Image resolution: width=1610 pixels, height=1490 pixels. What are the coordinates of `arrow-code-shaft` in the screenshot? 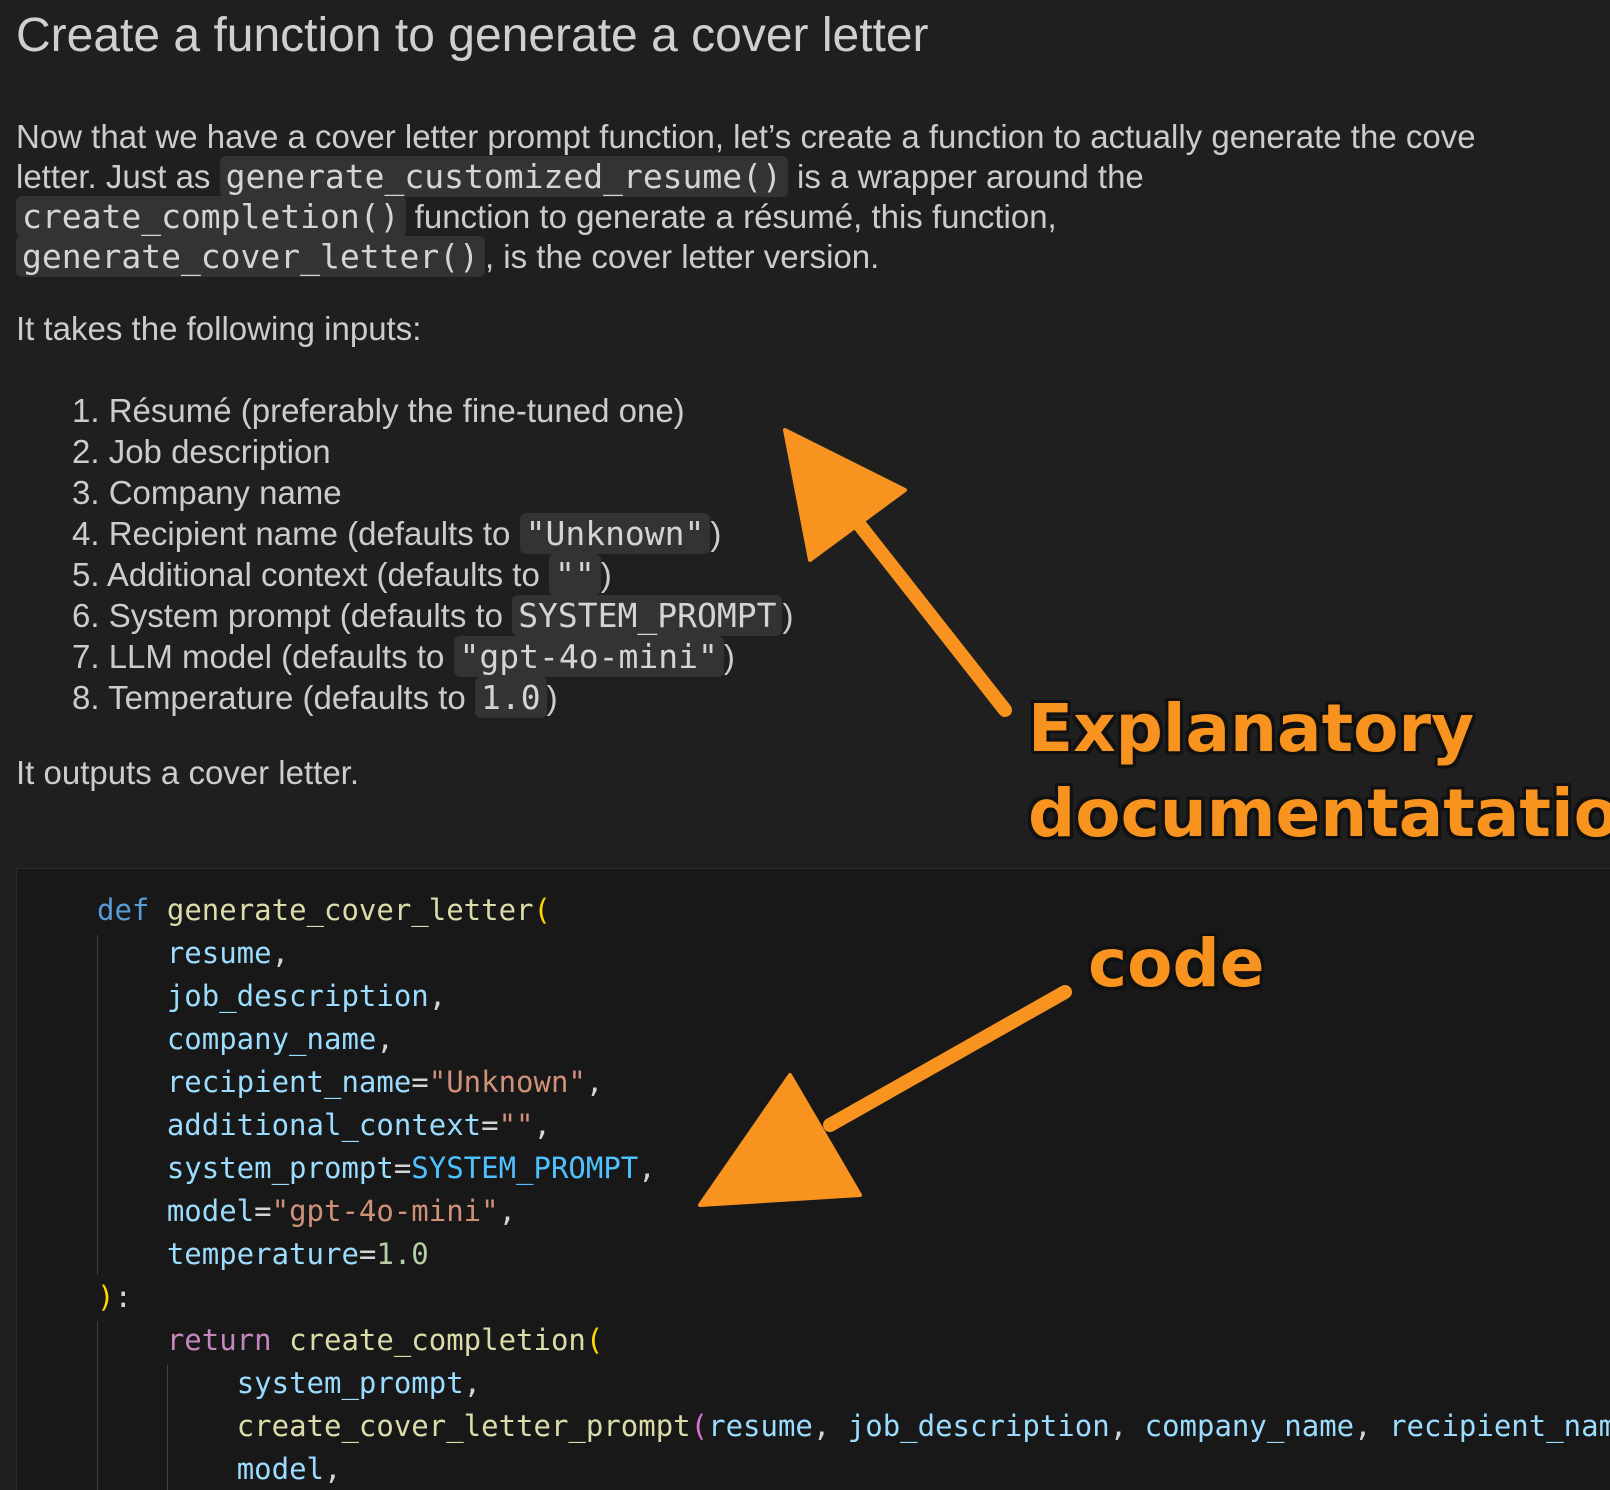 It's located at (947, 1058).